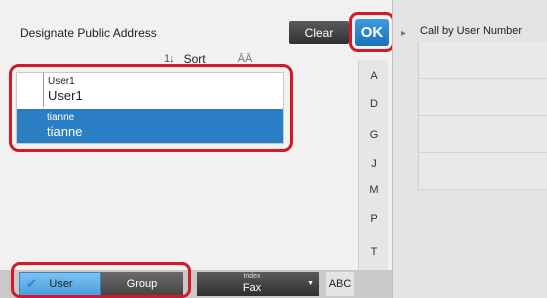  Describe the element at coordinates (403, 33) in the screenshot. I see `expand-icon: ▸` at that location.